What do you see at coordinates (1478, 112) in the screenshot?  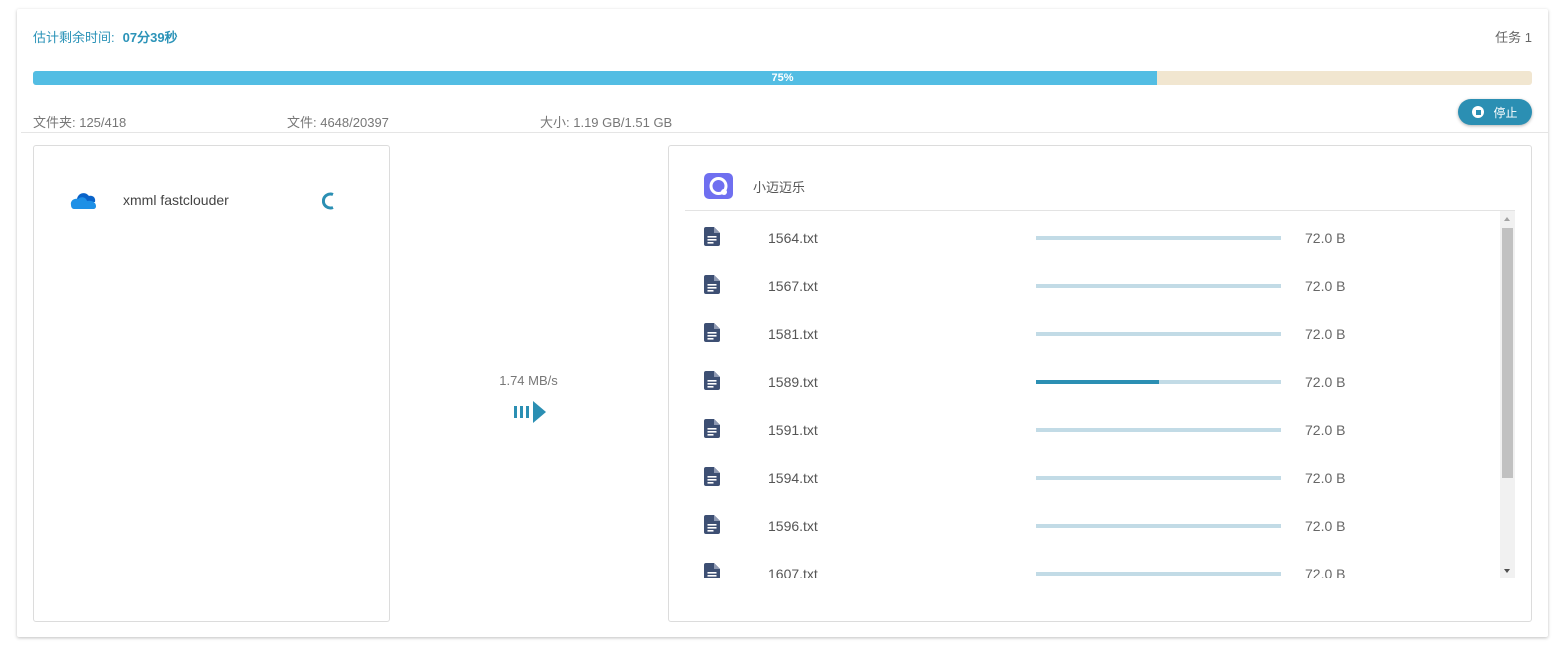 I see `stop-icon` at bounding box center [1478, 112].